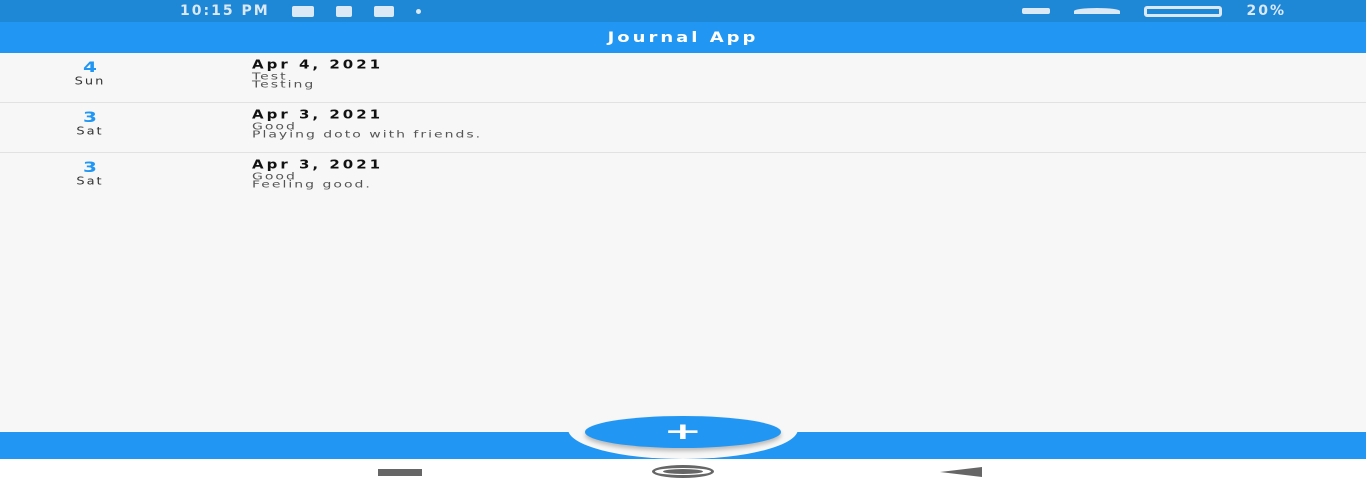 The image size is (1366, 486). I want to click on status-time: 10:15 PM, so click(225, 11).